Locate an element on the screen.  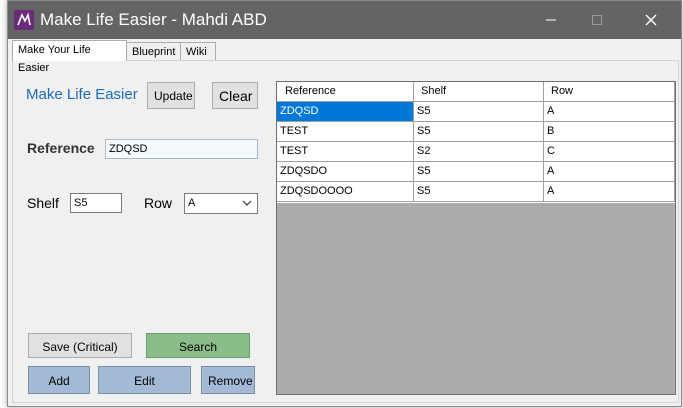
update-button: Update is located at coordinates (171, 95).